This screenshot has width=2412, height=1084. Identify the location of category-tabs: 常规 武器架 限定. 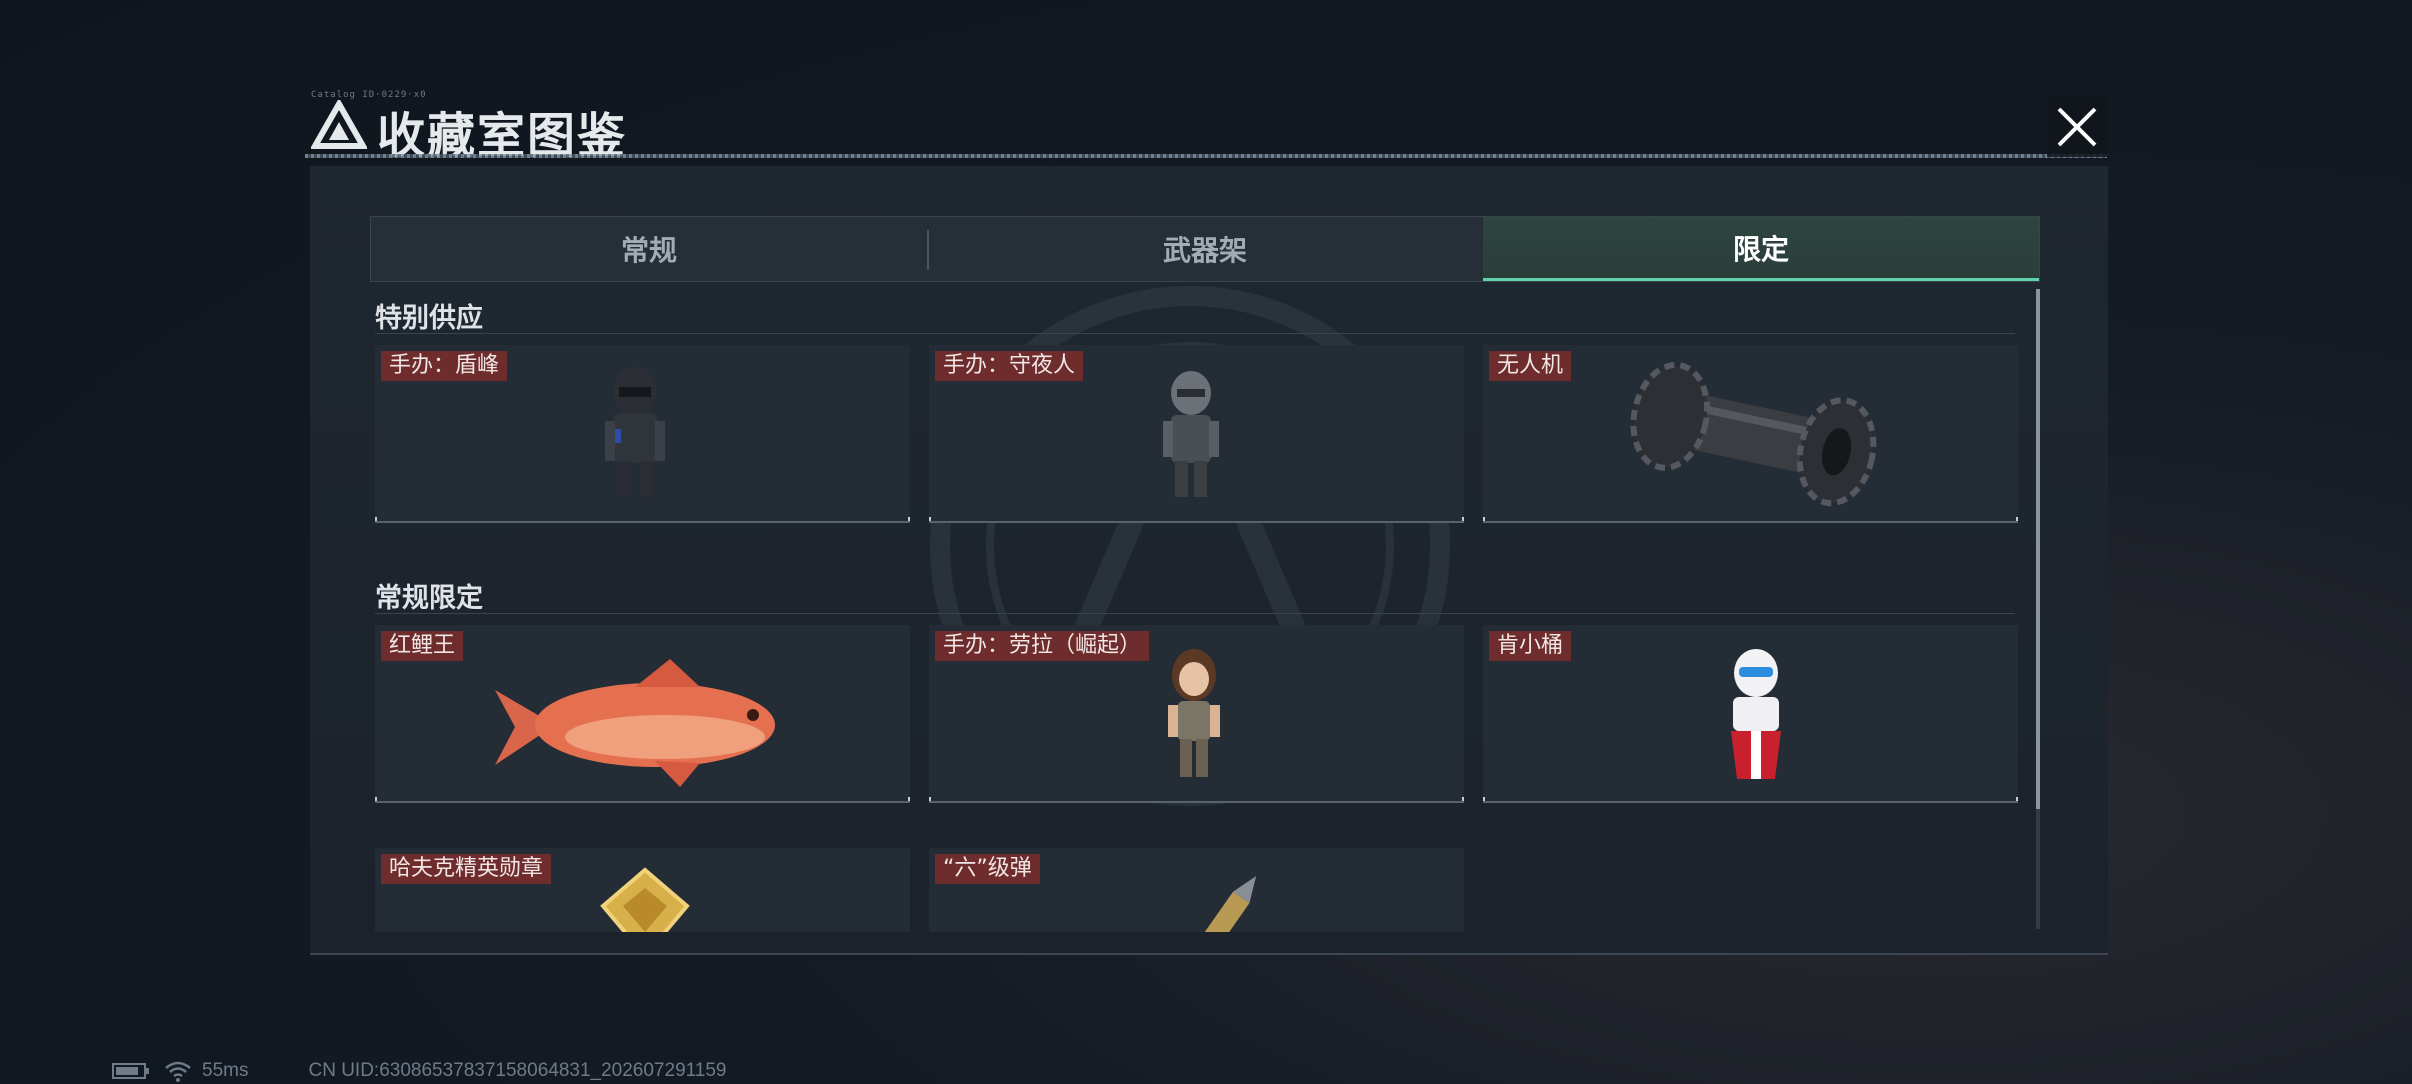
(1205, 249).